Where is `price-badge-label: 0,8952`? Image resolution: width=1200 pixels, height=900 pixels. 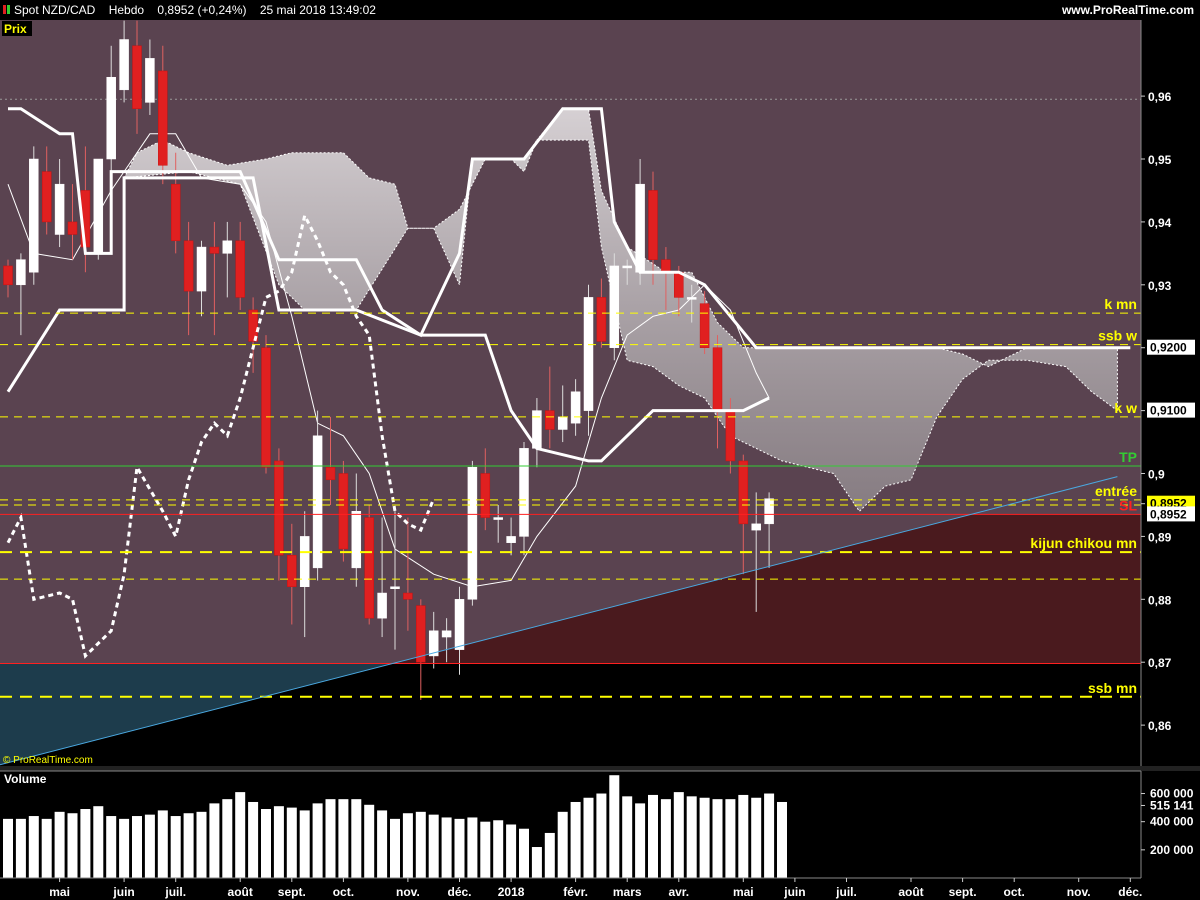
price-badge-label: 0,8952 is located at coordinates (1168, 514).